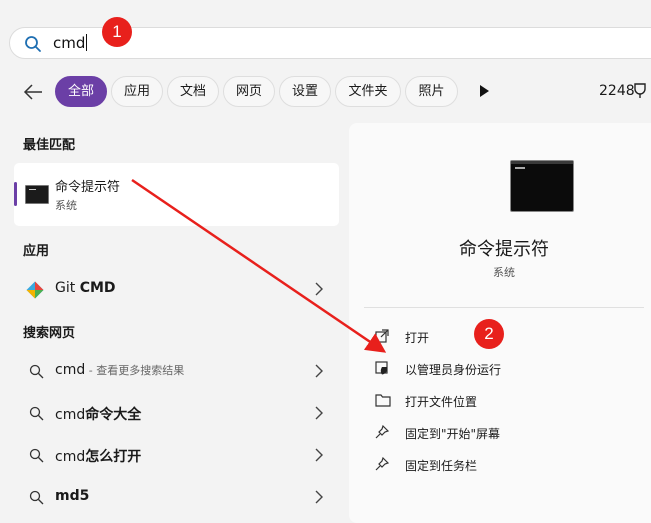  What do you see at coordinates (37, 194) in the screenshot?
I see `command-prompt-icon` at bounding box center [37, 194].